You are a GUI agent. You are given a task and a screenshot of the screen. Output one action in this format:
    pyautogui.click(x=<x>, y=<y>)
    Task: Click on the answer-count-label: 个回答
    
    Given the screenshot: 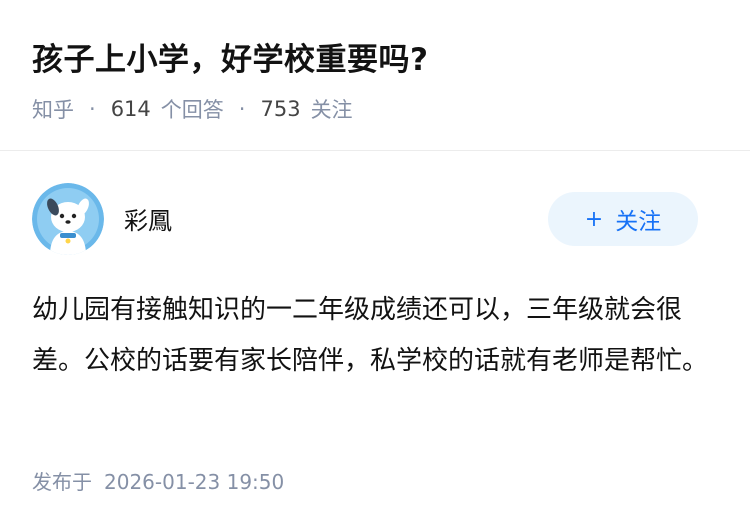 What is the action you would take?
    pyautogui.click(x=192, y=109)
    